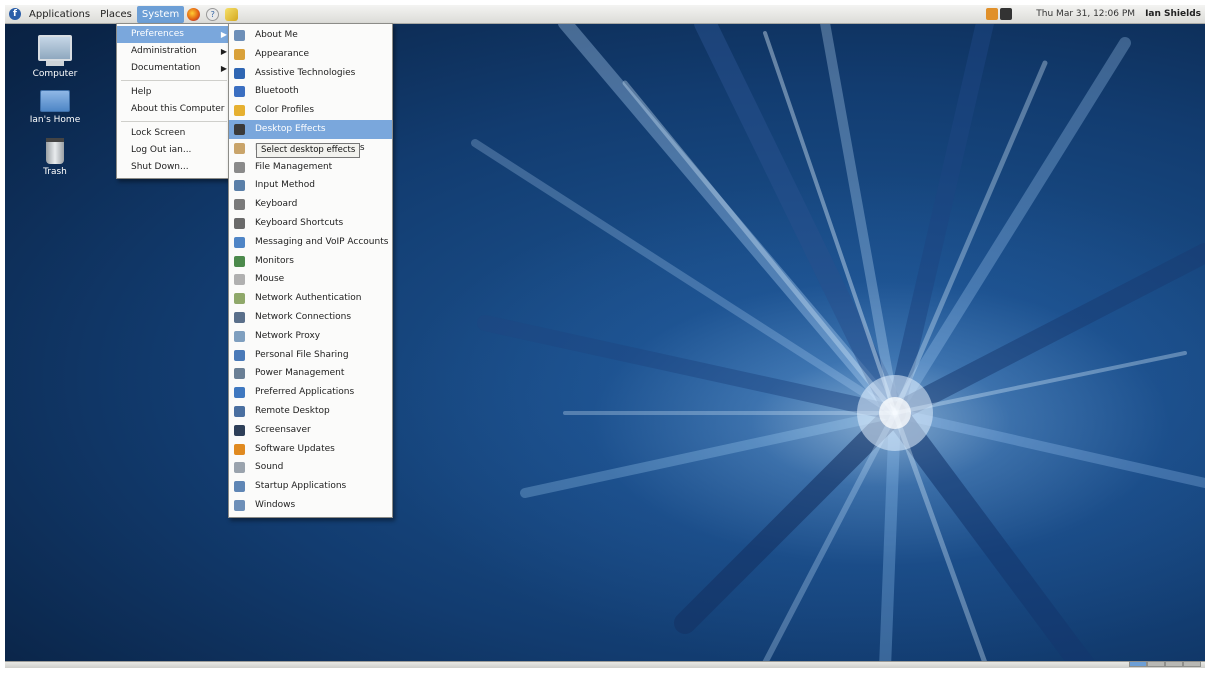  I want to click on menu-item-about-computer: About this Computer, so click(174, 109).